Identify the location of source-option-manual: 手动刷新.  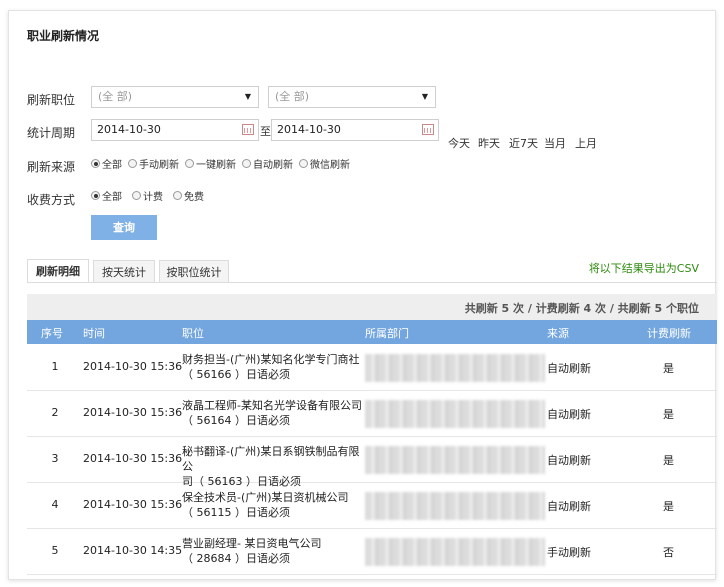
(153, 163).